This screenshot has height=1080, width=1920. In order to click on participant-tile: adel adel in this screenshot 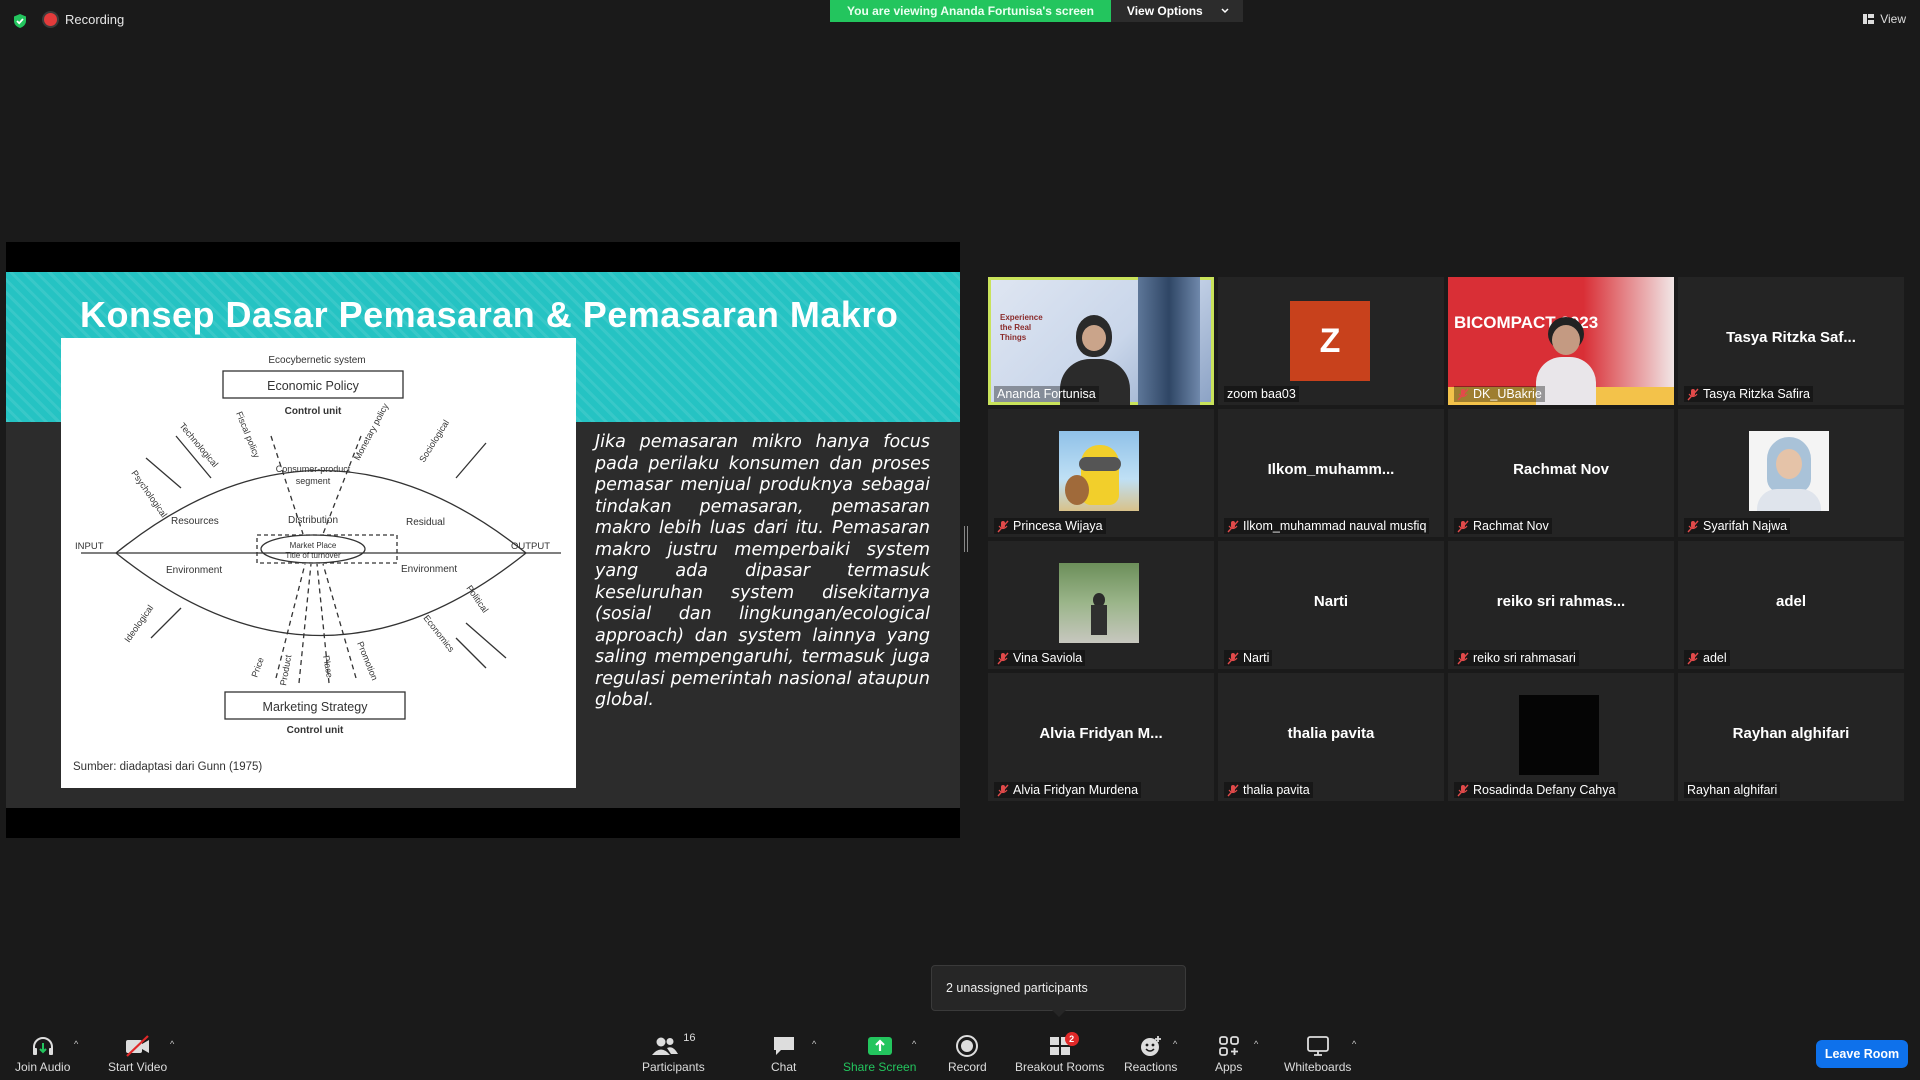, I will do `click(1791, 605)`.